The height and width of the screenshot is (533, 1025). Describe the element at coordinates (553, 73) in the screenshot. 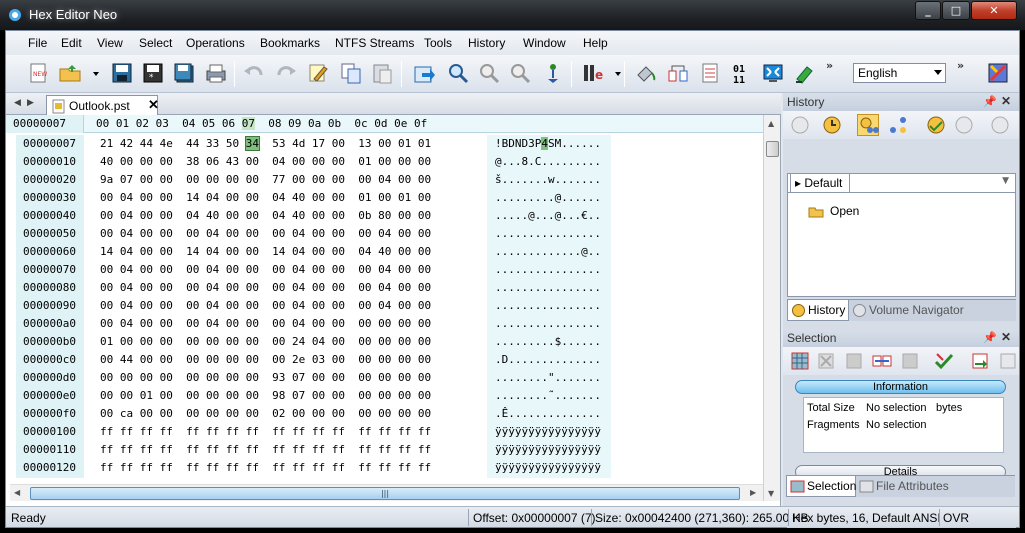

I see `replace-icon` at that location.